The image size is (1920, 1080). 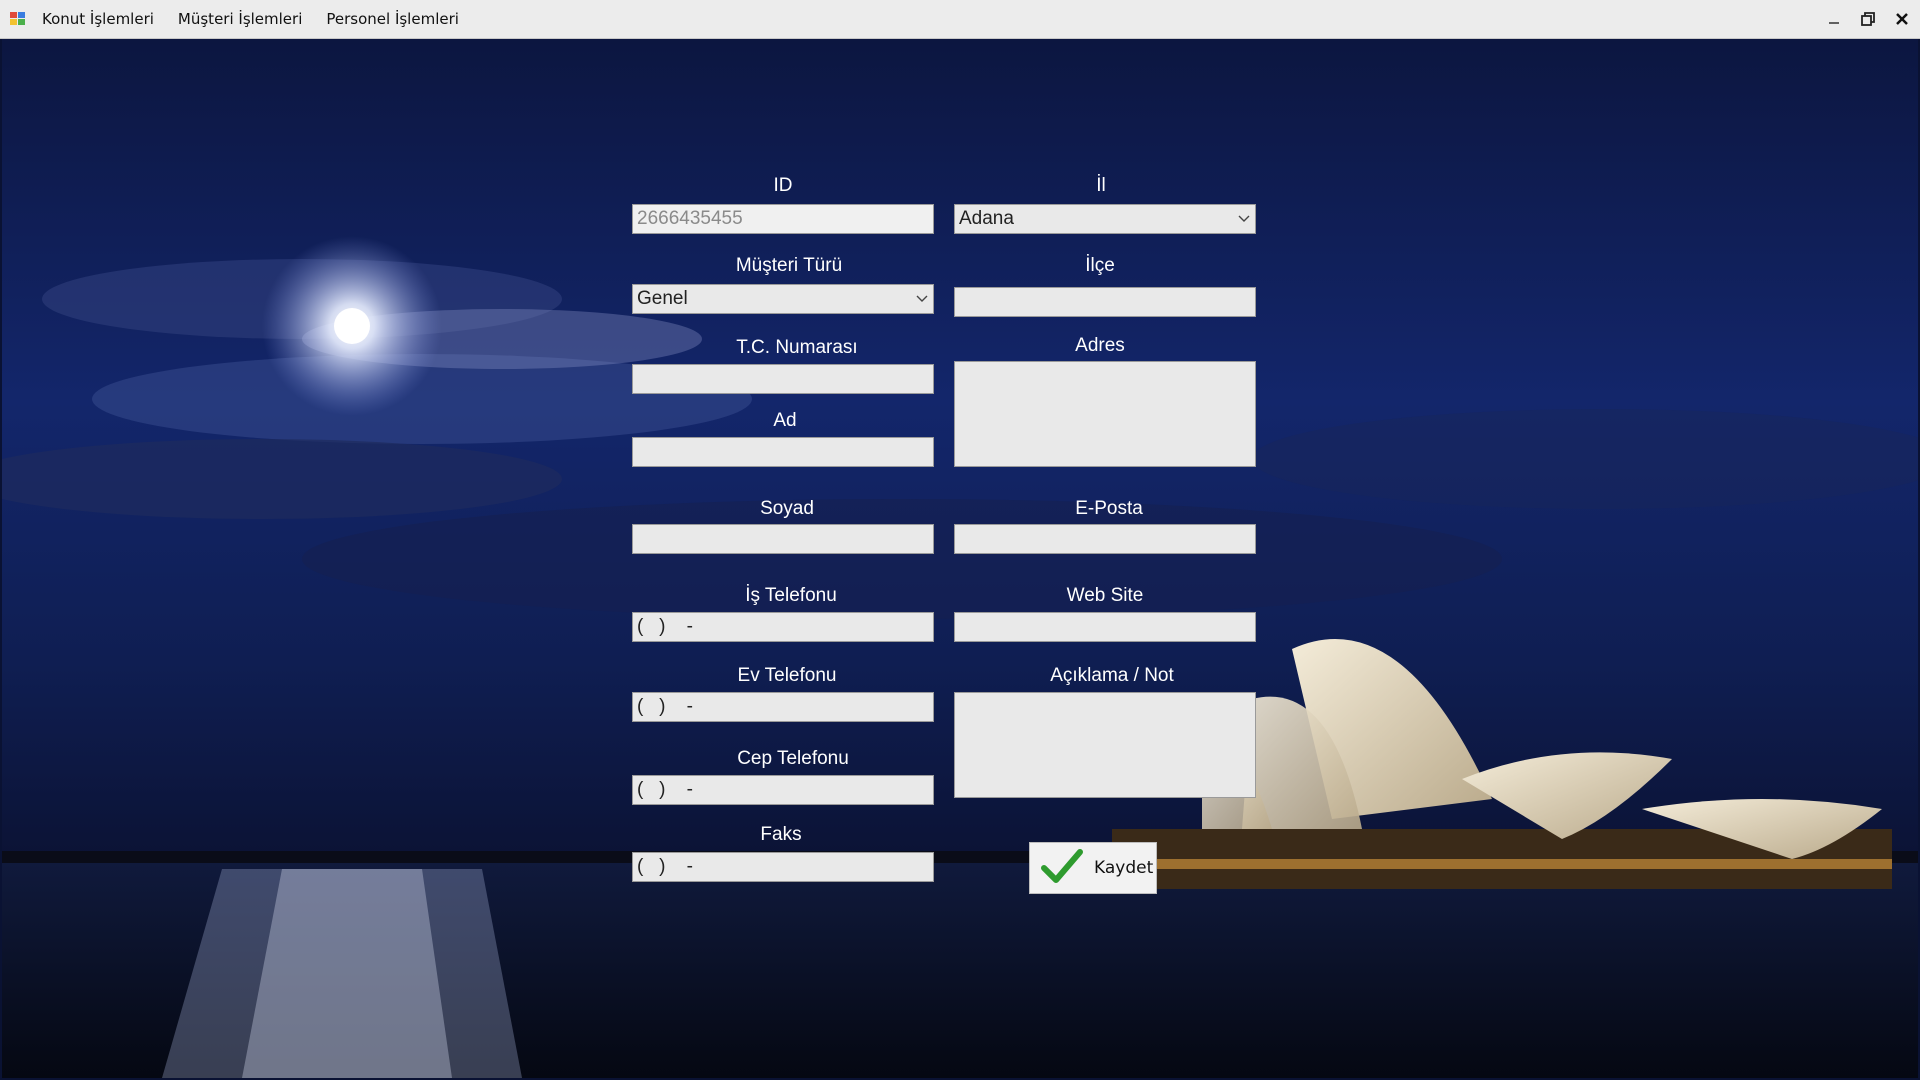 I want to click on close-icon, so click(x=1902, y=19).